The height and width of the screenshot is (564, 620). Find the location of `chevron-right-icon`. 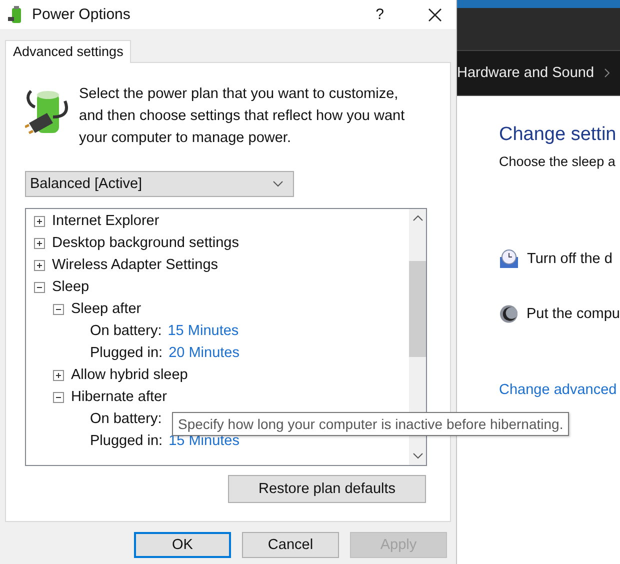

chevron-right-icon is located at coordinates (607, 73).